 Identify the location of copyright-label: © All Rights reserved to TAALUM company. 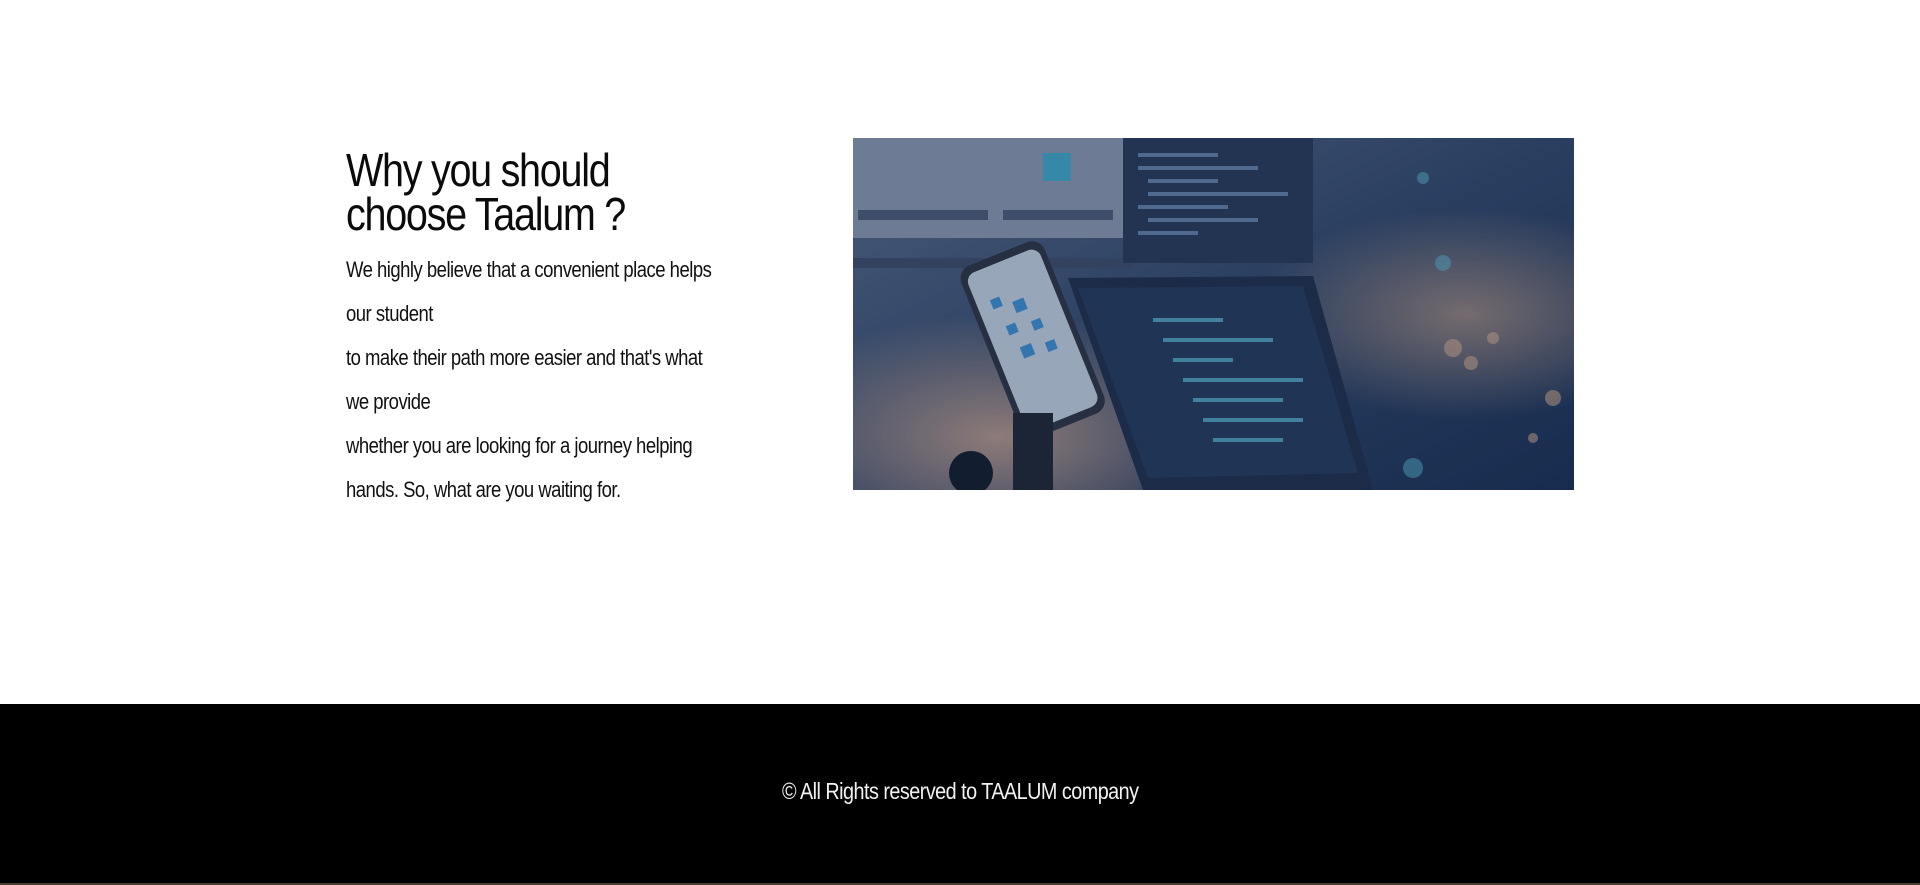
(960, 791).